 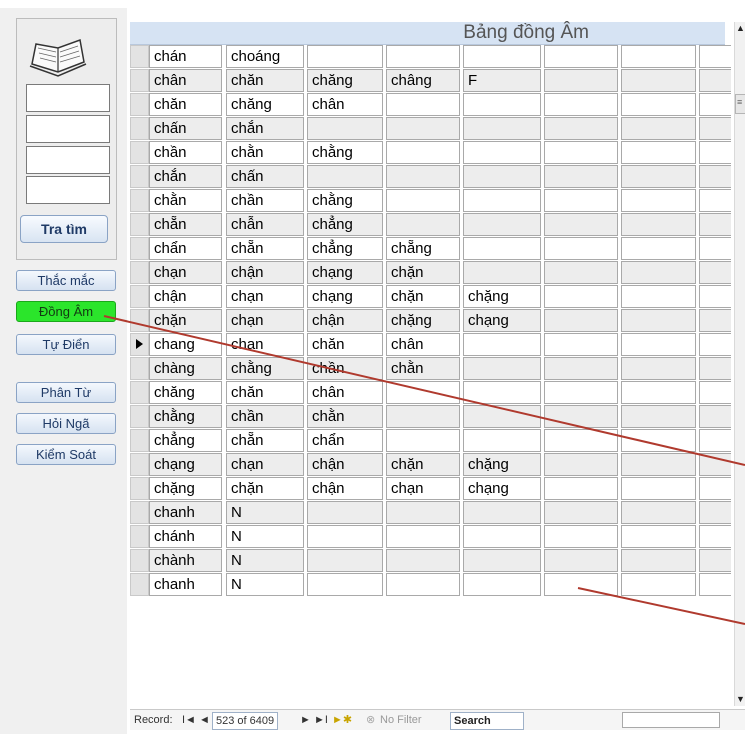 What do you see at coordinates (66, 344) in the screenshot?
I see `nav-button-2: Tự Điển` at bounding box center [66, 344].